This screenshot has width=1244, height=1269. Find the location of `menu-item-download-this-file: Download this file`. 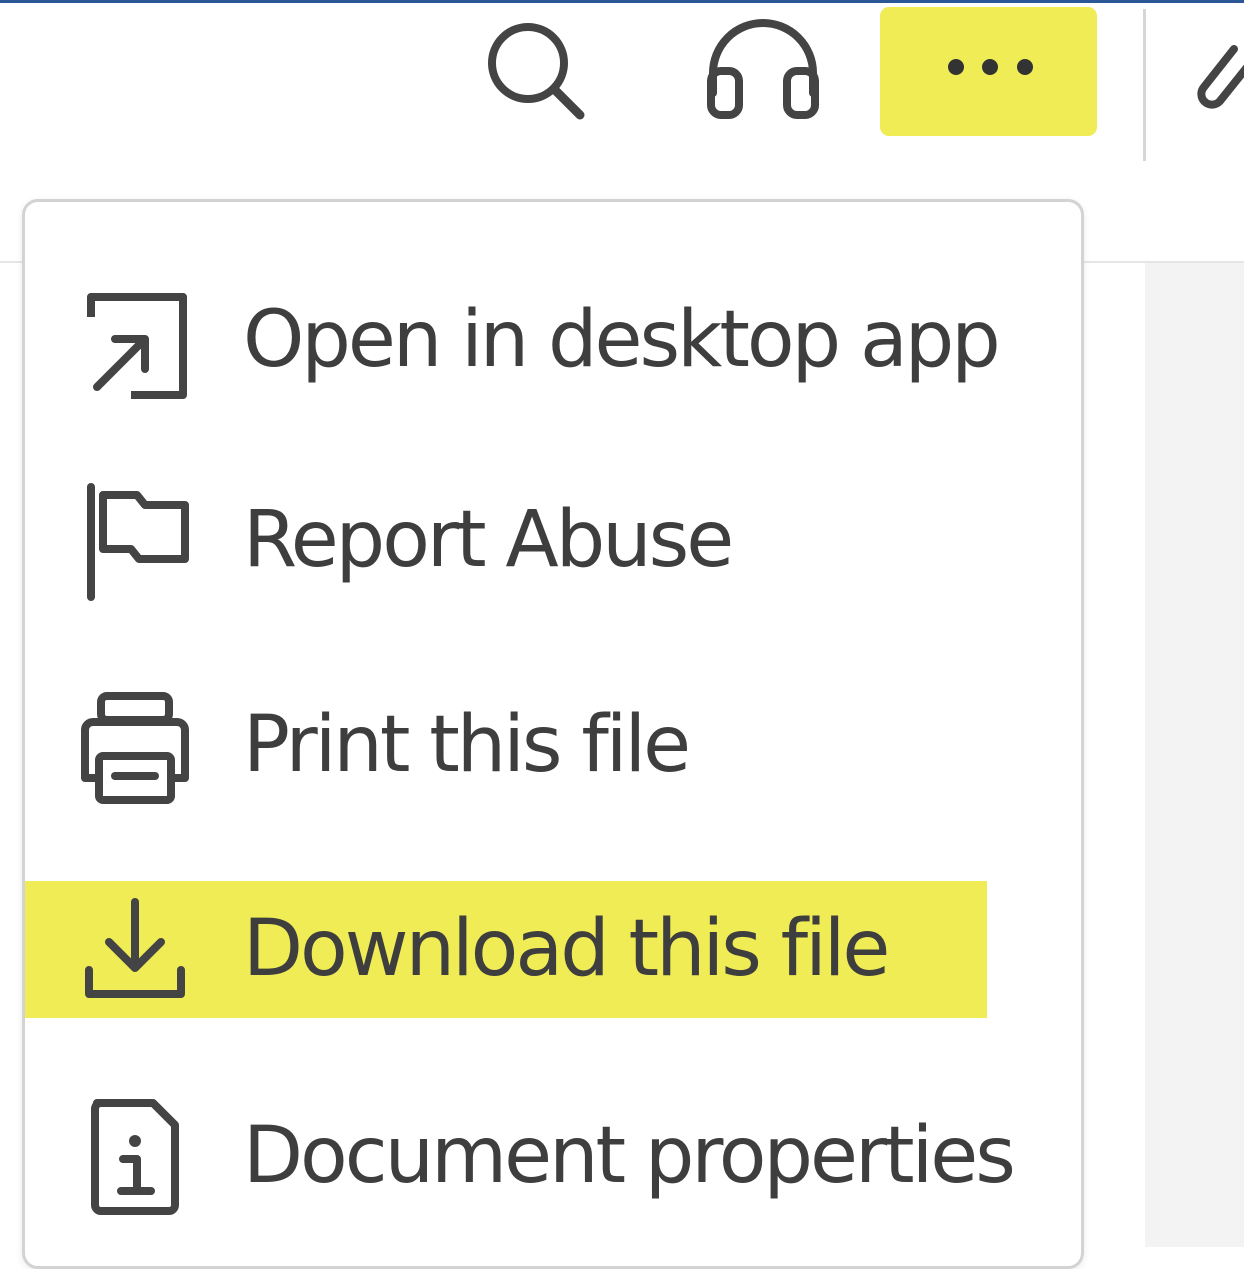

menu-item-download-this-file: Download this file is located at coordinates (506, 949).